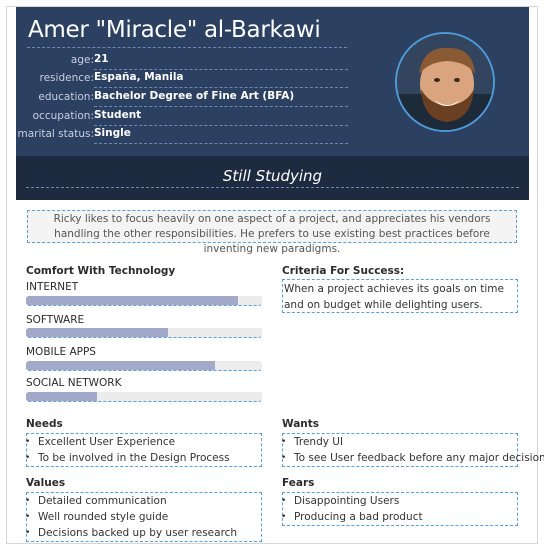 The height and width of the screenshot is (550, 544). I want to click on skill-bar-social-network, so click(144, 397).